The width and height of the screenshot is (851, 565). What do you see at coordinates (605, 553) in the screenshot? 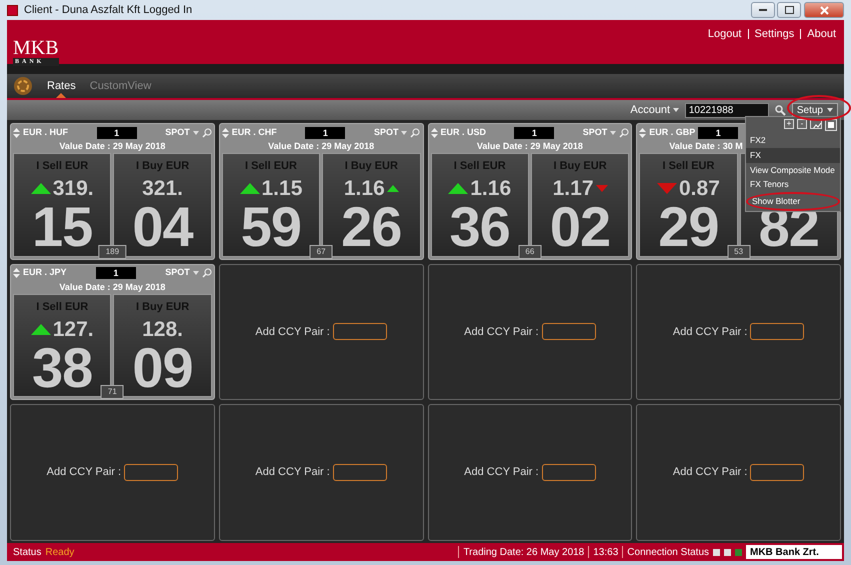
I see `status-time: 13:63` at bounding box center [605, 553].